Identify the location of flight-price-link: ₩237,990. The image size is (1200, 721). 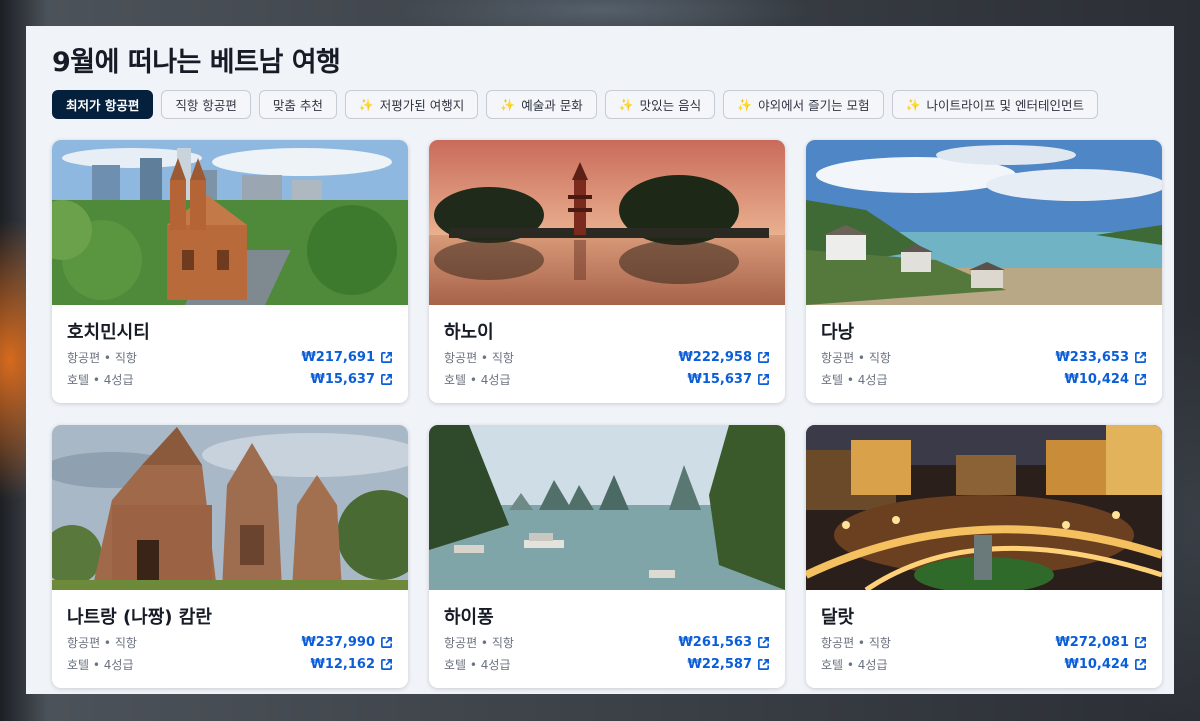
(347, 642).